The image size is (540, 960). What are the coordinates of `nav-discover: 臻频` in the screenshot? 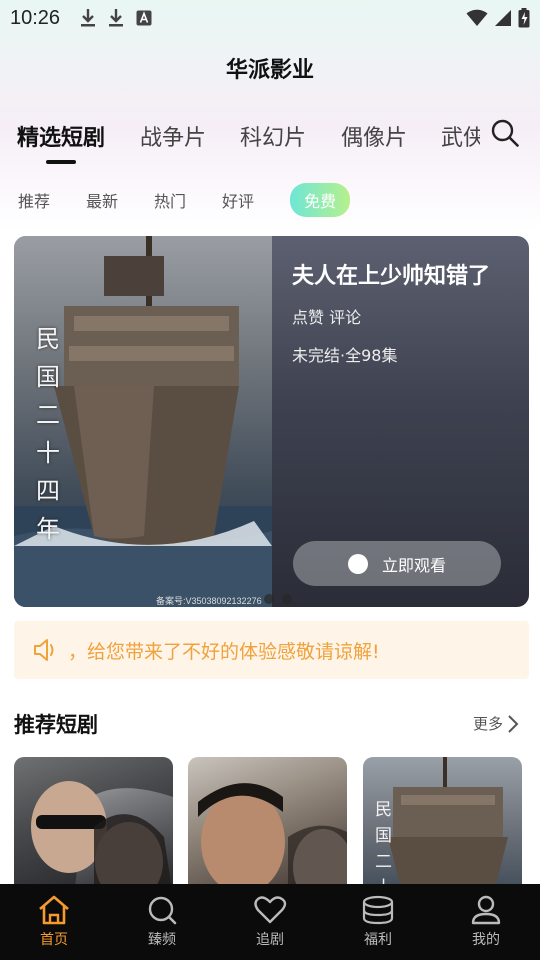 It's located at (162, 922).